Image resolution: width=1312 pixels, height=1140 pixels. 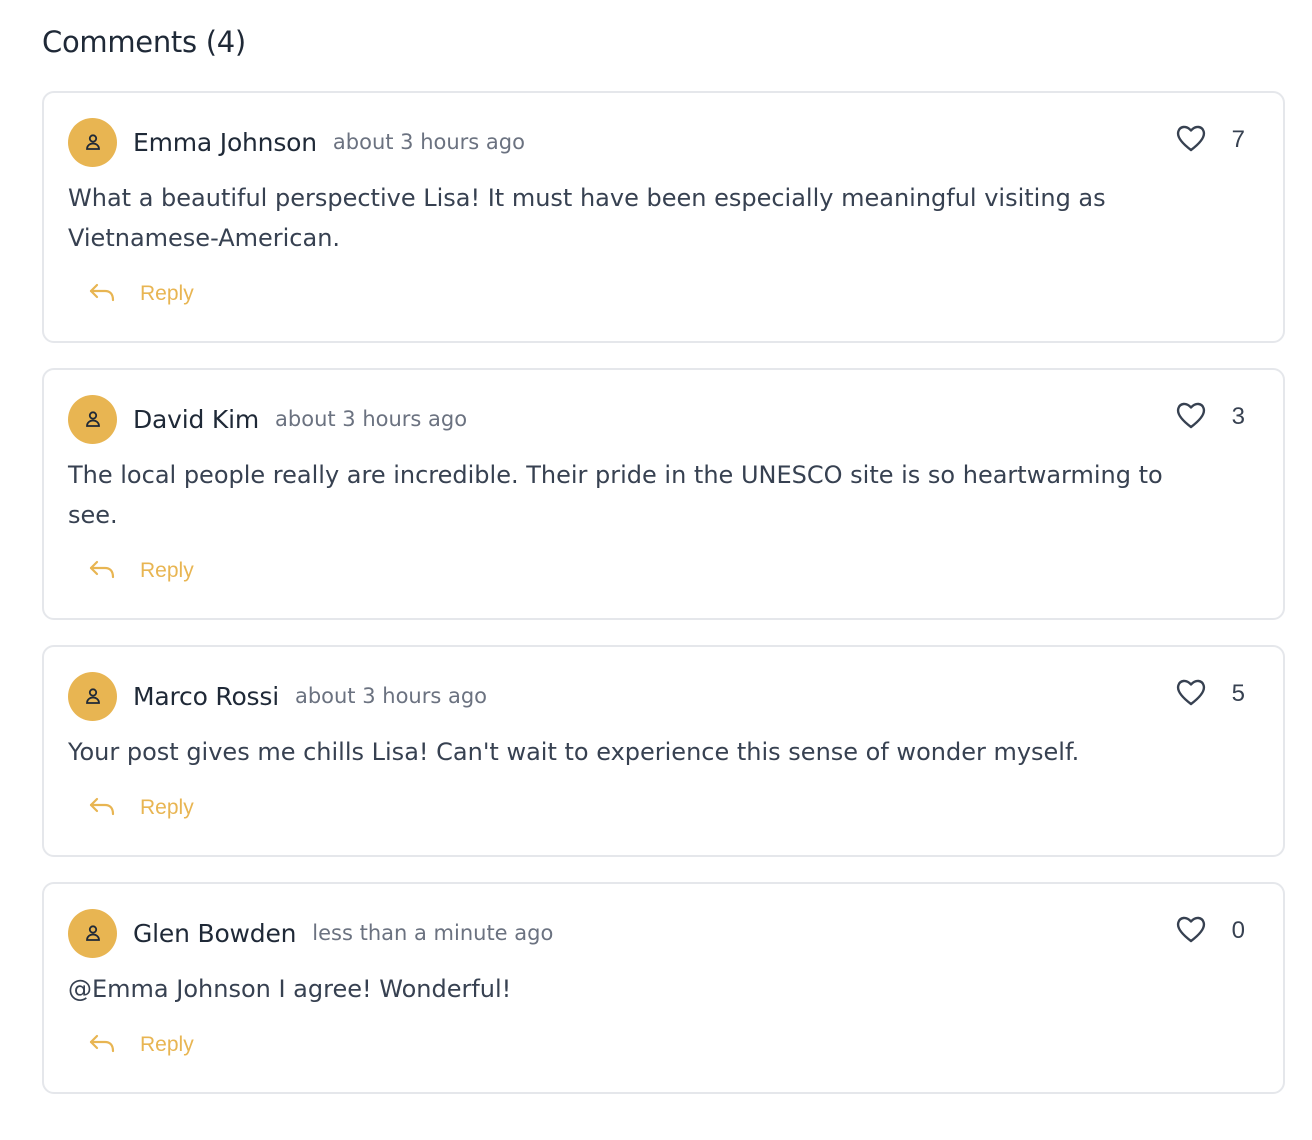 I want to click on comment-header: David Kim about 3 hours ago, so click(x=663, y=419).